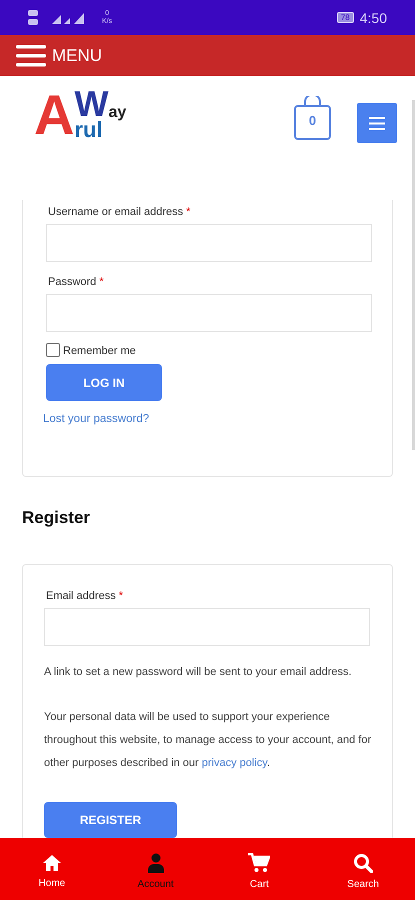 The image size is (415, 900). I want to click on scrollbar, so click(413, 275).